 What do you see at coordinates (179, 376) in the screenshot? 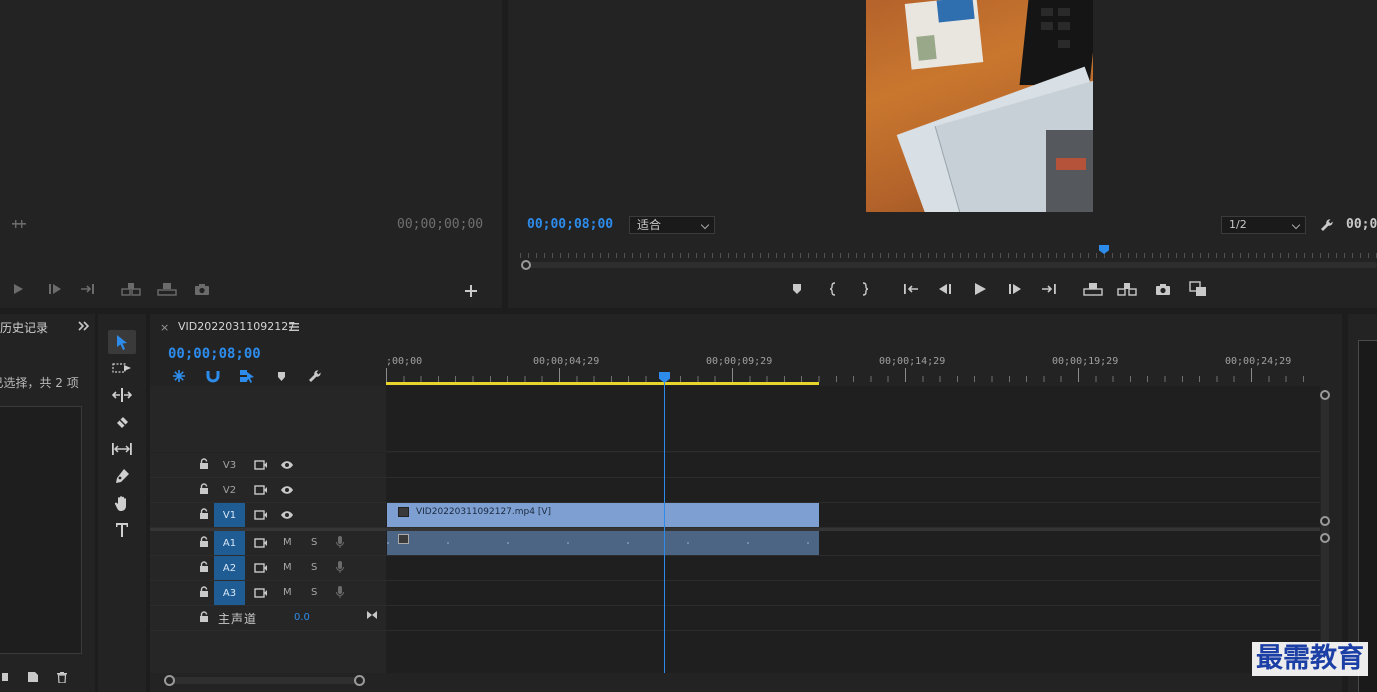
I see `nest-sequence-icon` at bounding box center [179, 376].